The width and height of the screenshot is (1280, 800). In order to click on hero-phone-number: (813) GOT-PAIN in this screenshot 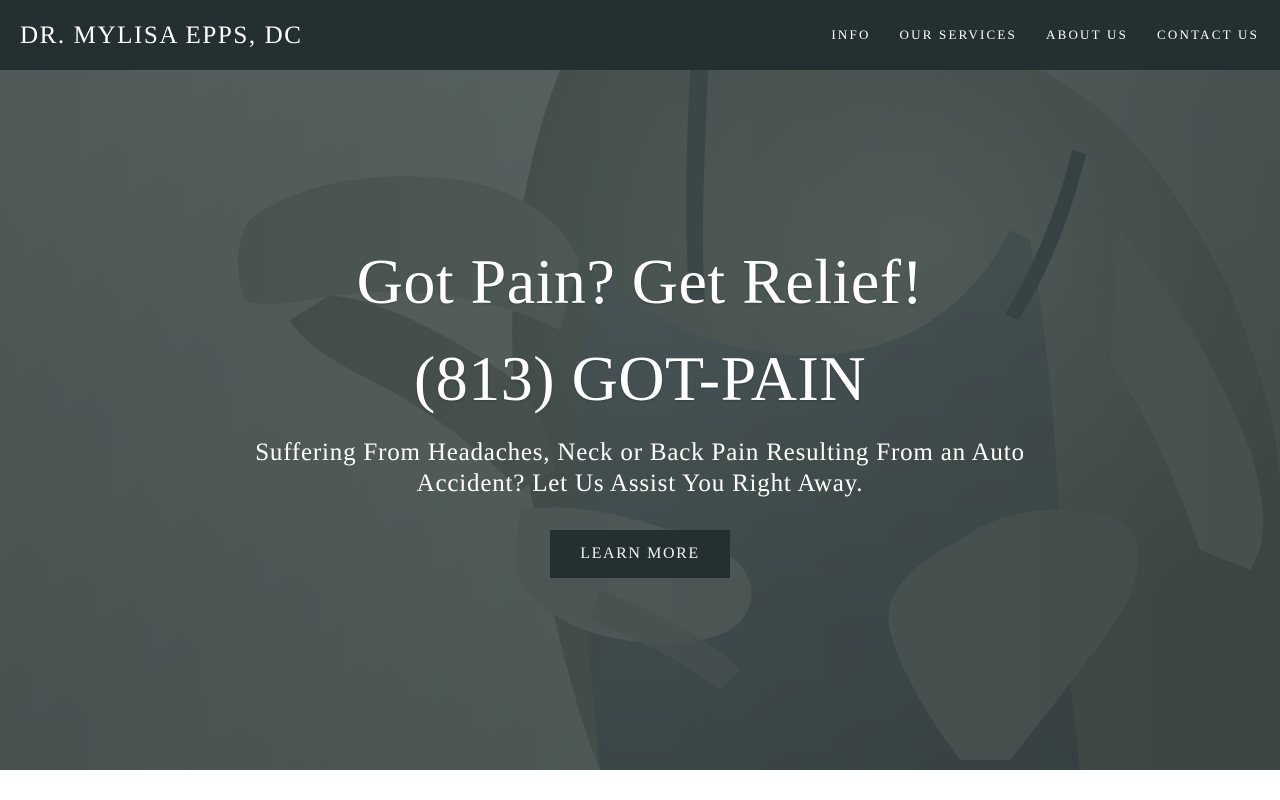, I will do `click(640, 378)`.